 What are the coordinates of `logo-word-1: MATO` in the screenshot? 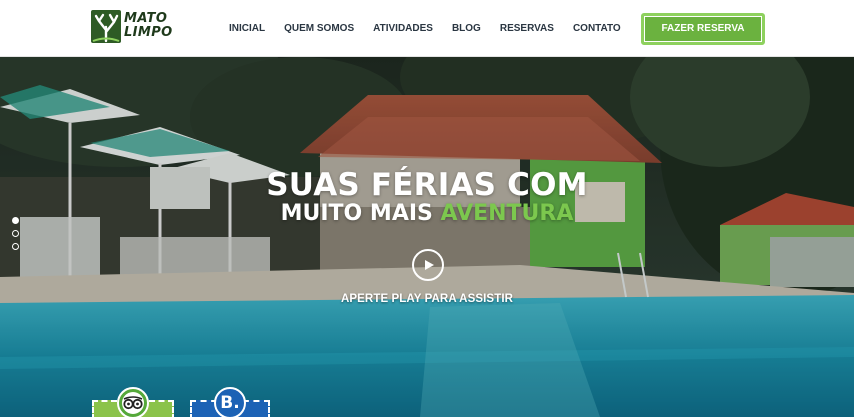 It's located at (146, 18).